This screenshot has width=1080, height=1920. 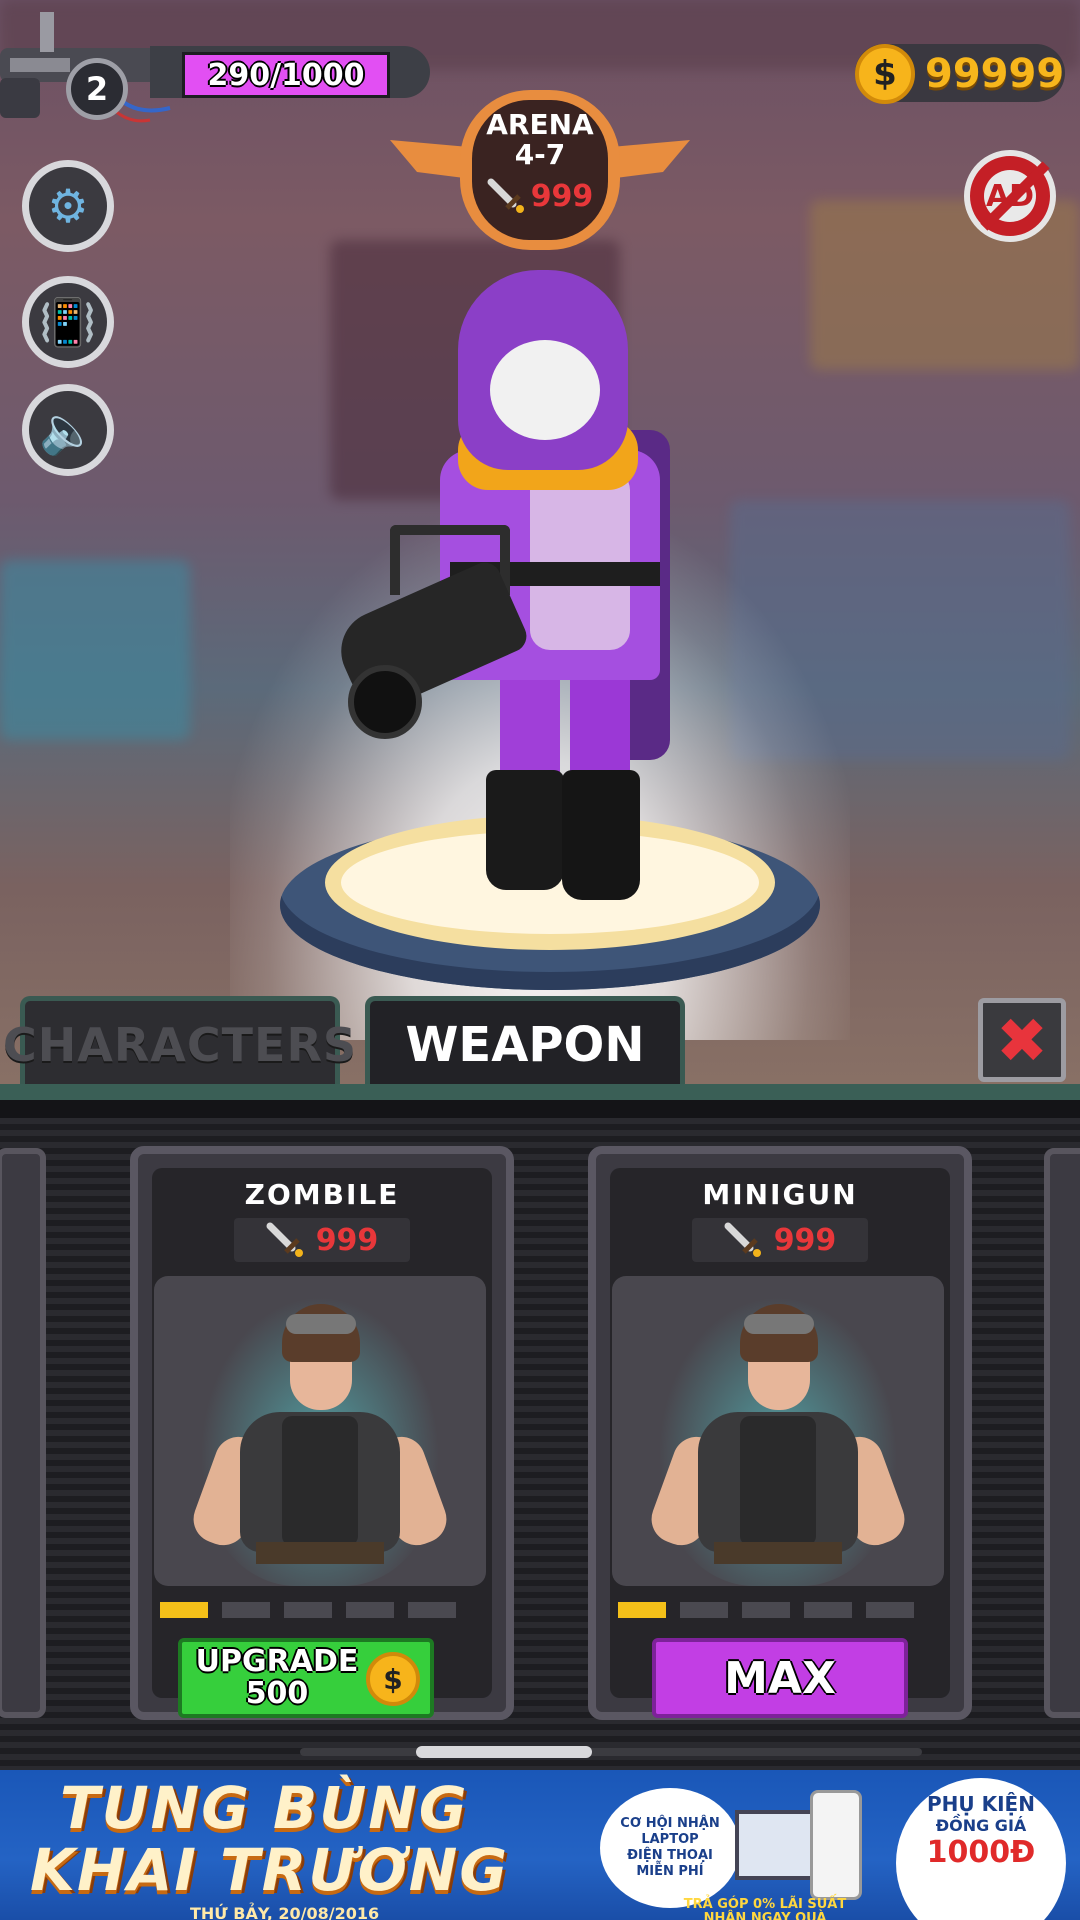 I want to click on sound-button: 🔈, so click(x=68, y=430).